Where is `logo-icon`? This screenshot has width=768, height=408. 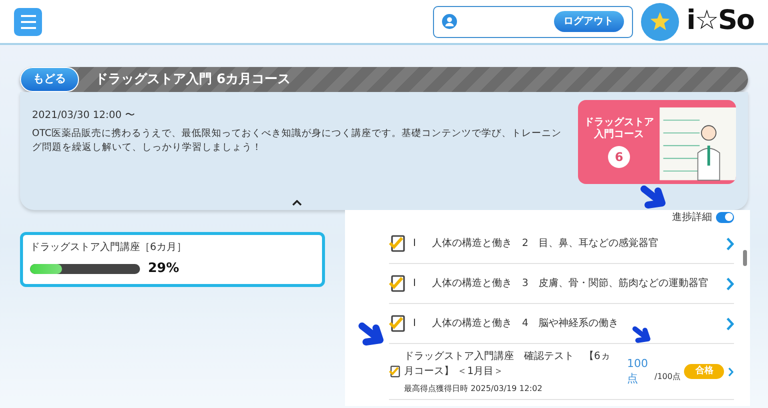
logo-icon is located at coordinates (659, 21).